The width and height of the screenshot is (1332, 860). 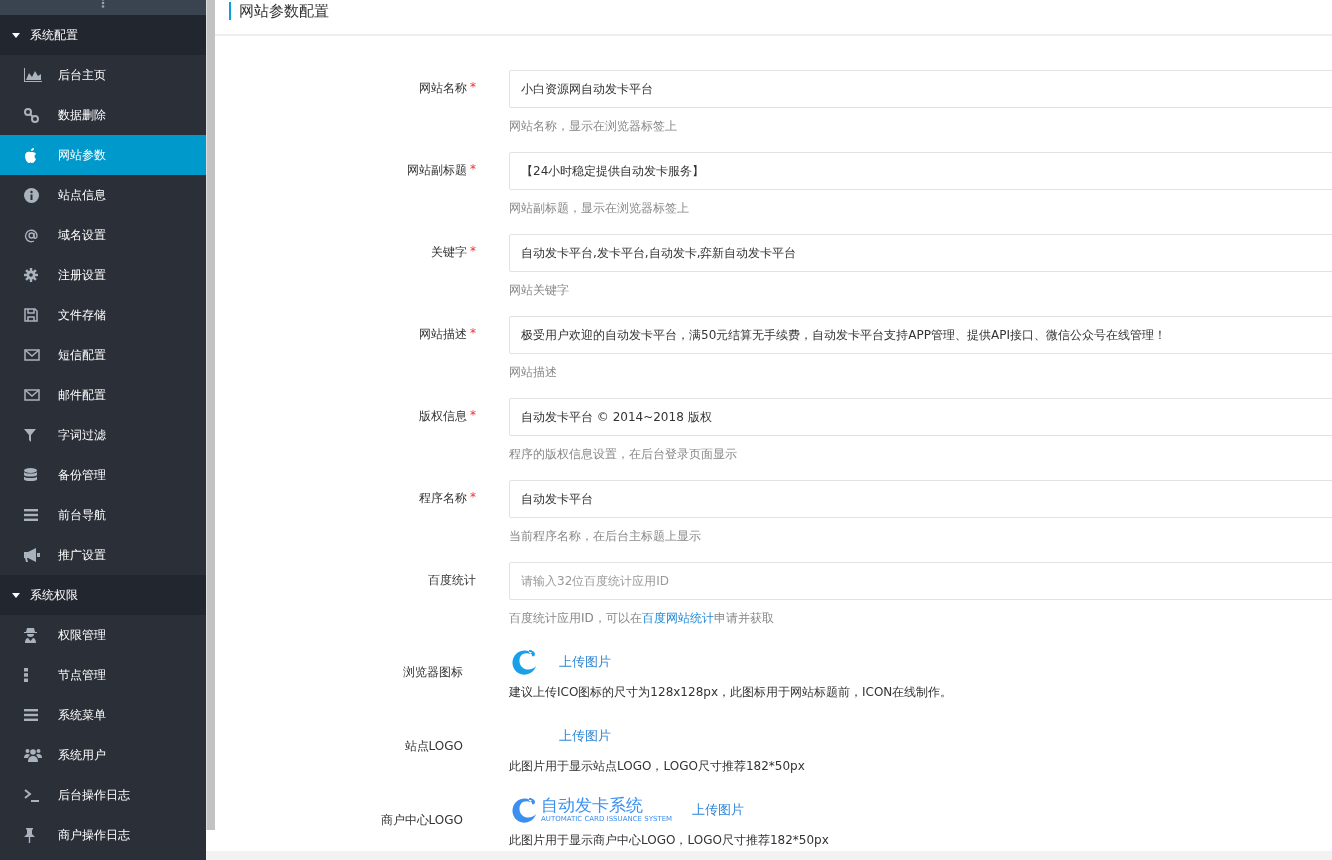 What do you see at coordinates (30, 435) in the screenshot?
I see `filter-icon` at bounding box center [30, 435].